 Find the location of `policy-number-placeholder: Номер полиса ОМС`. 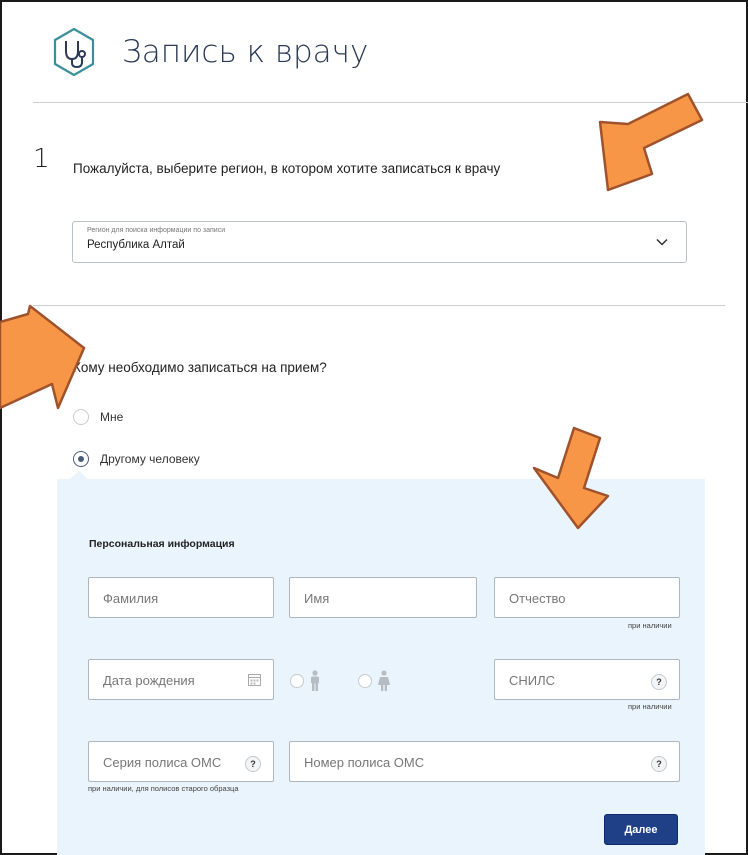

policy-number-placeholder: Номер полиса ОМС is located at coordinates (364, 762).